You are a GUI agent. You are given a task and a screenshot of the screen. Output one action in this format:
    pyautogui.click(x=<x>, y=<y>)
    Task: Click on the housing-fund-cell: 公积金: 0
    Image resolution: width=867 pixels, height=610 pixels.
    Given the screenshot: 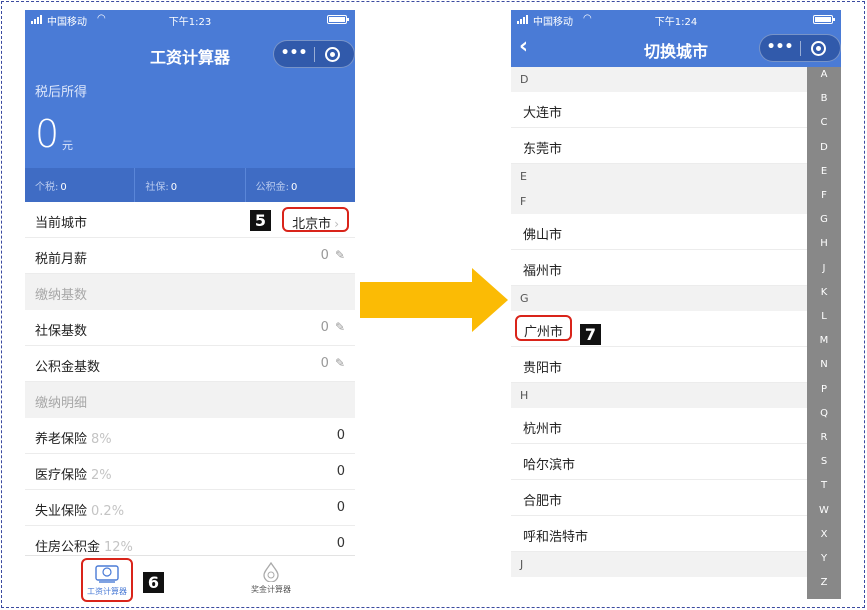 What is the action you would take?
    pyautogui.click(x=276, y=187)
    